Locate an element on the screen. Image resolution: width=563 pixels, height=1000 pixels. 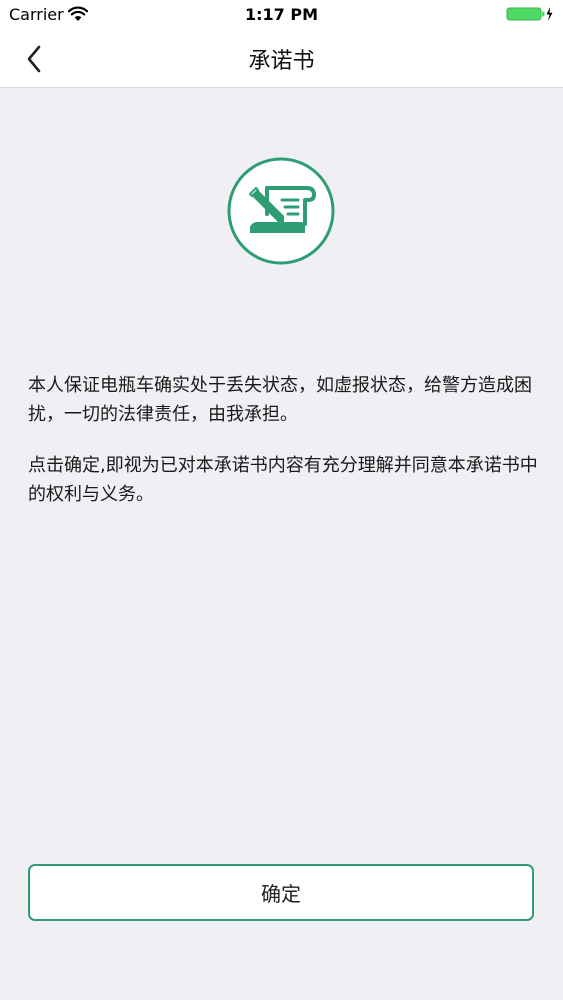
confirm-button: 确定 is located at coordinates (281, 892).